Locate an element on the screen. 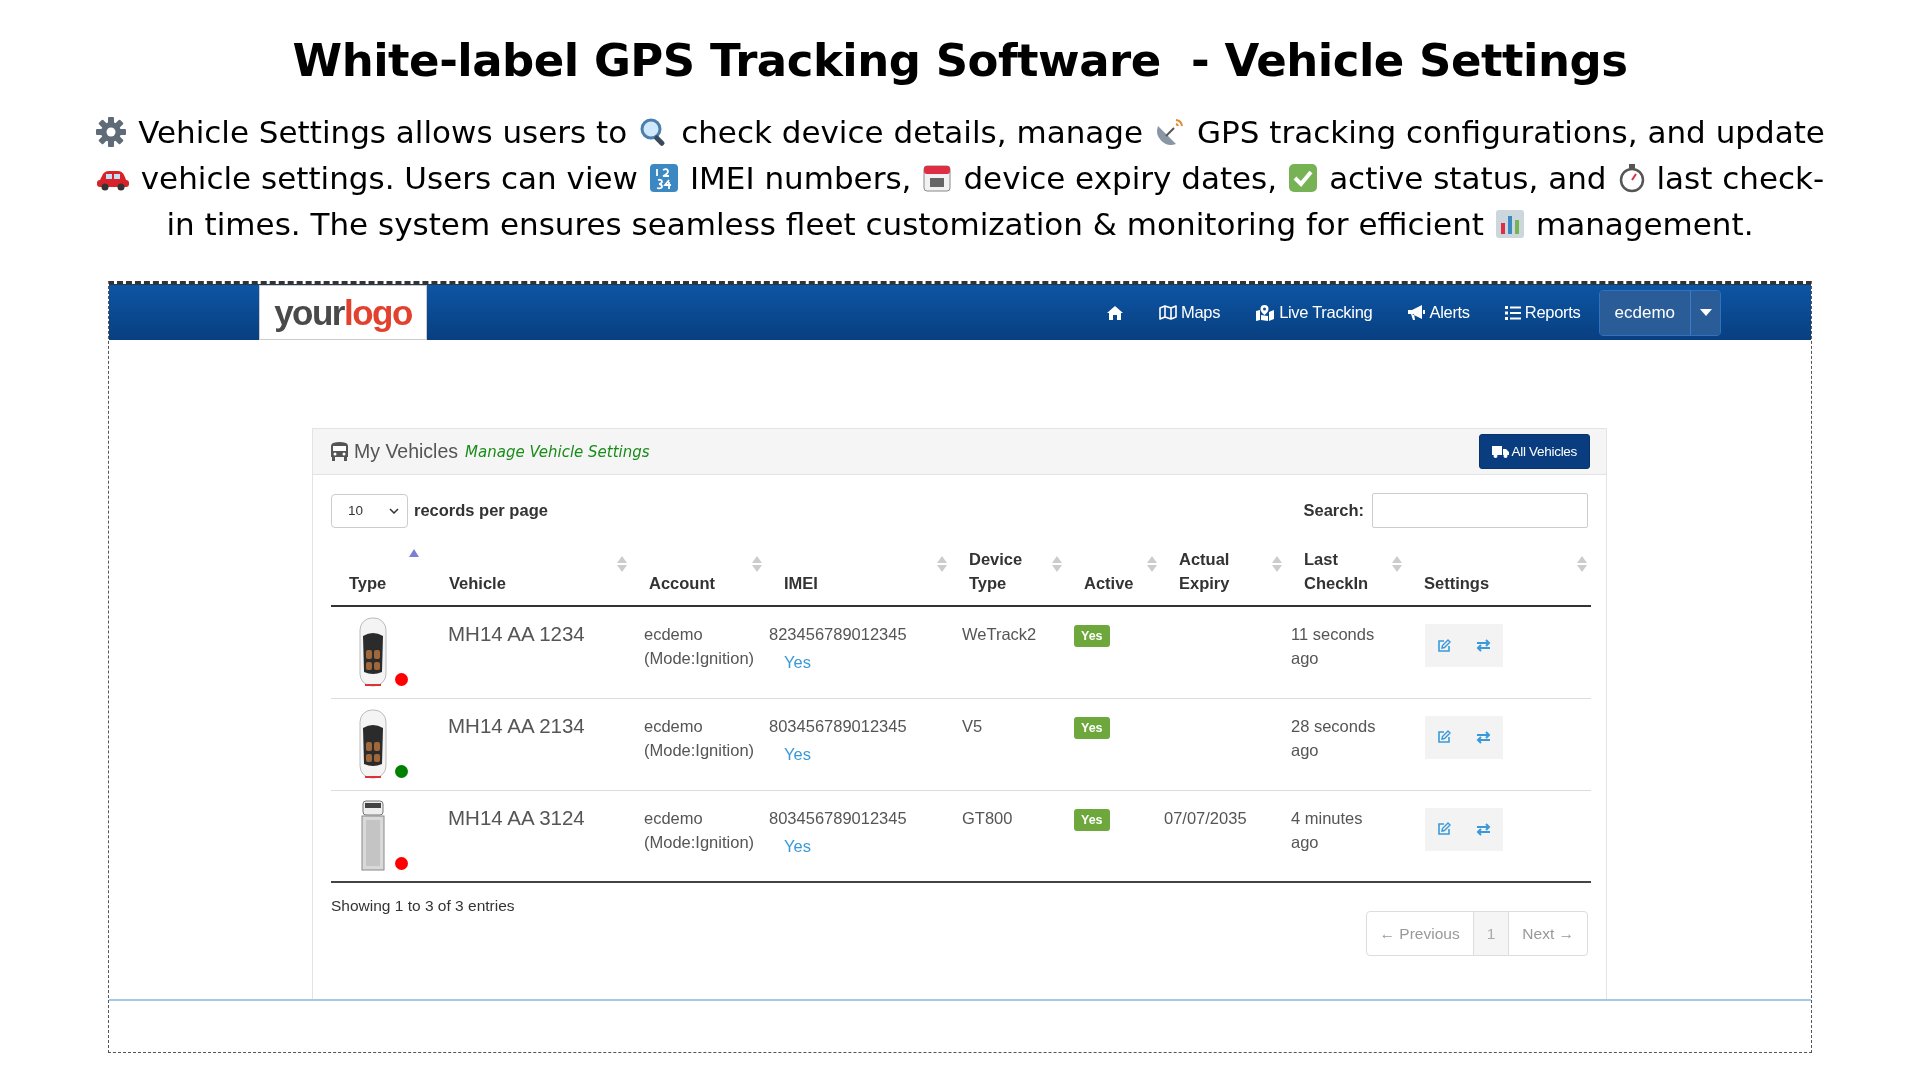 The height and width of the screenshot is (1080, 1920). column-header: Active is located at coordinates (1105, 583).